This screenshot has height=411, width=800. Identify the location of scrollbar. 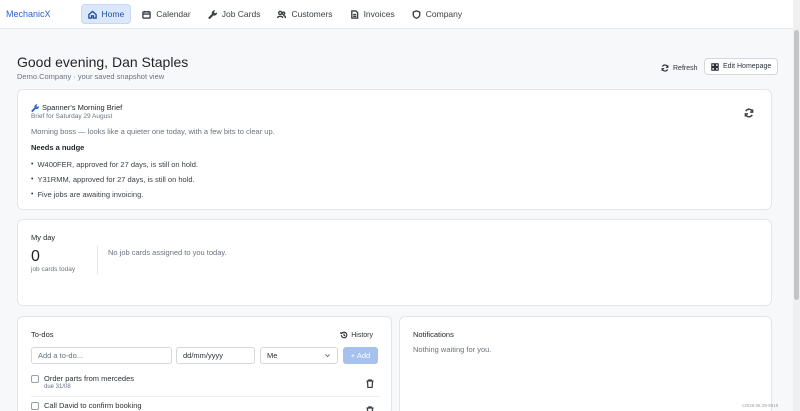
(796, 205).